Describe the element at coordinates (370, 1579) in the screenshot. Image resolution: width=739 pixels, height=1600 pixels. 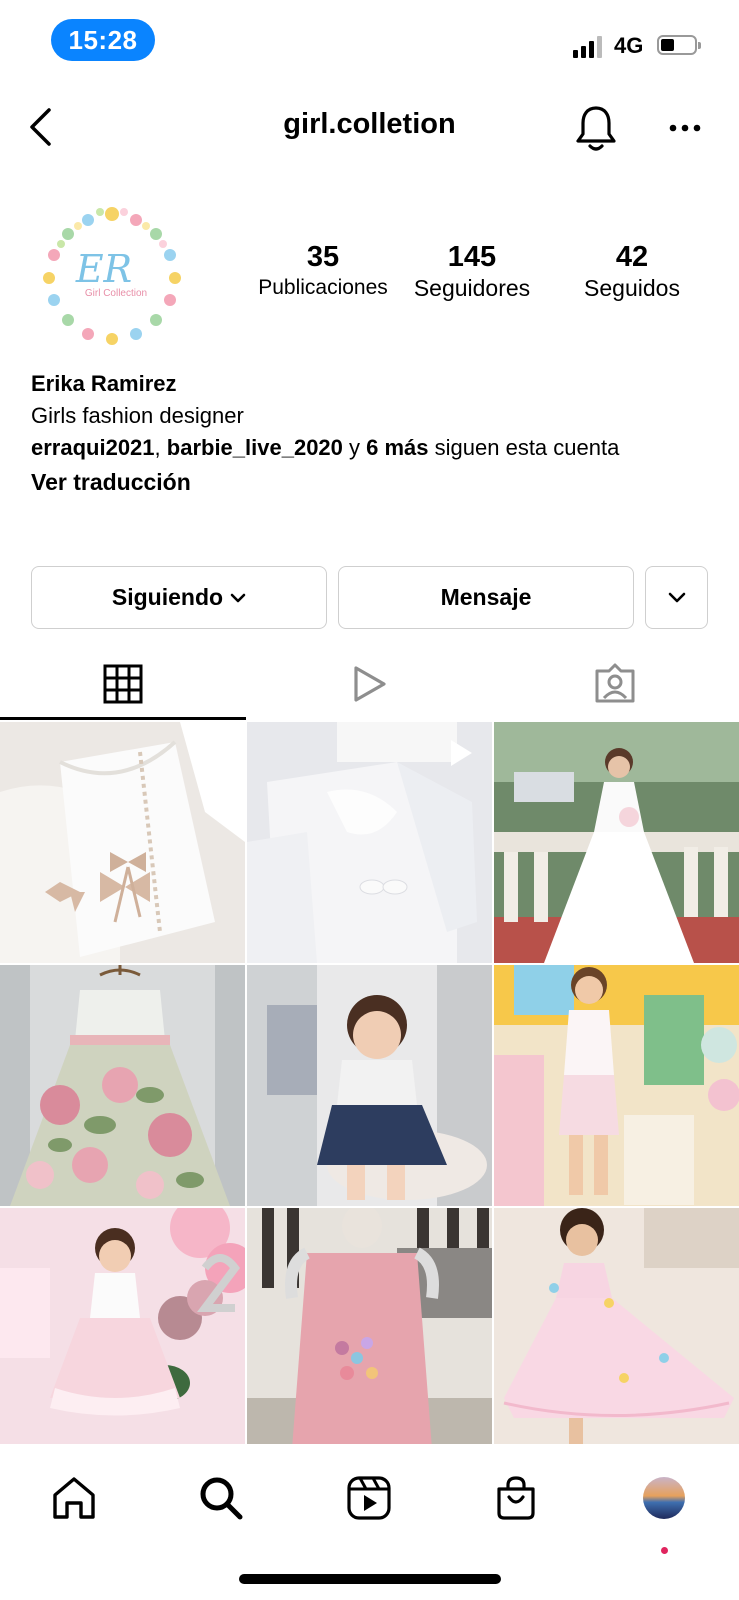
I see `home-indicator` at that location.